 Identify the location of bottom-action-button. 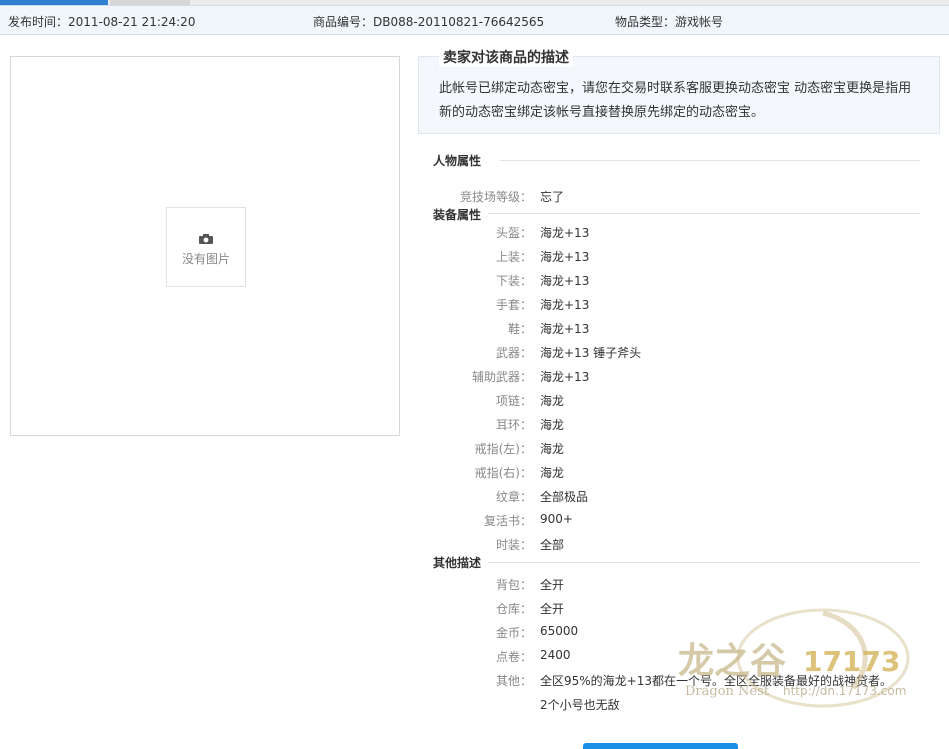
(660, 746).